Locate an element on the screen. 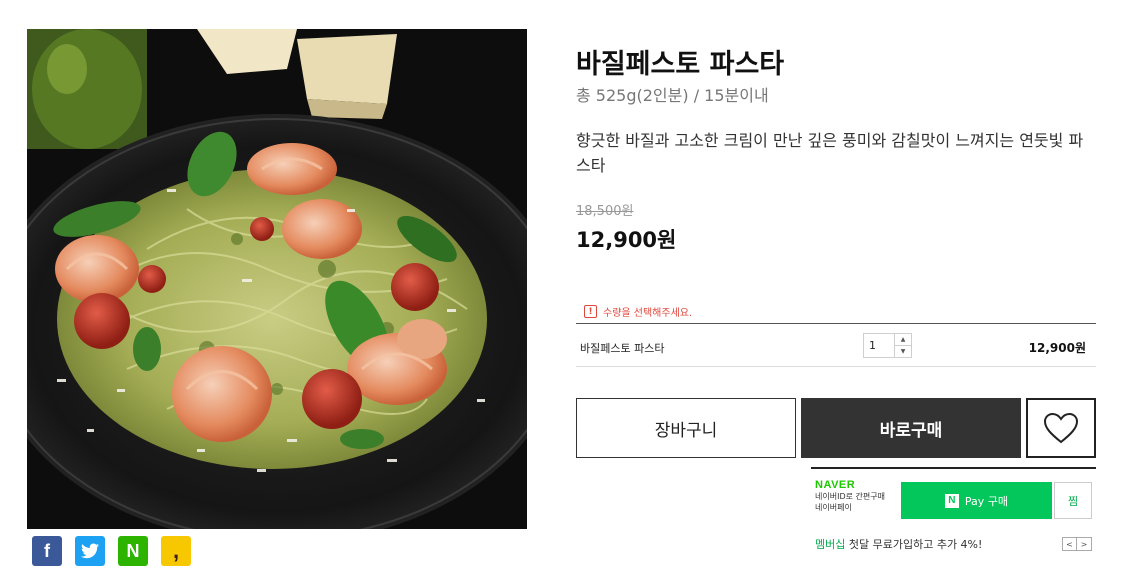  add-to-cart-button: 장바구니 is located at coordinates (686, 428).